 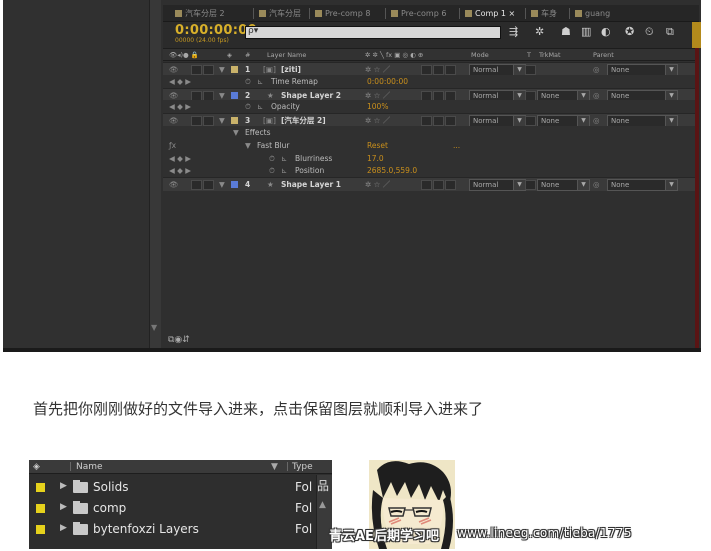 What do you see at coordinates (154, 327) in the screenshot?
I see `scroll-down-arrow-icon: ▼` at bounding box center [154, 327].